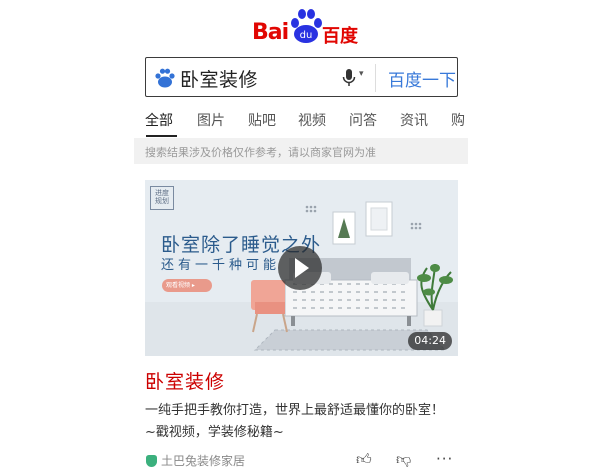 The width and height of the screenshot is (600, 470). Describe the element at coordinates (375, 78) in the screenshot. I see `search-divider` at that location.